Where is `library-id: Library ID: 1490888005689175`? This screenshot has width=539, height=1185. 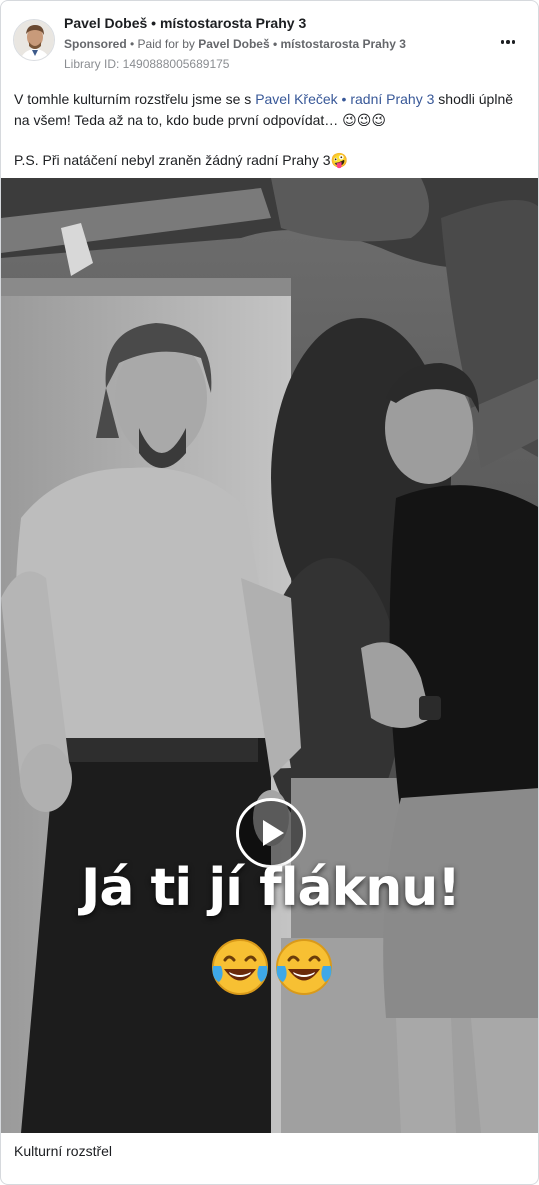 library-id: Library ID: 1490888005689175 is located at coordinates (147, 64).